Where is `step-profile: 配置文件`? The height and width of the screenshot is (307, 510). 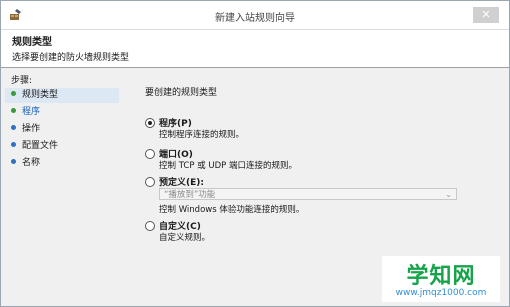 step-profile: 配置文件 is located at coordinates (34, 146).